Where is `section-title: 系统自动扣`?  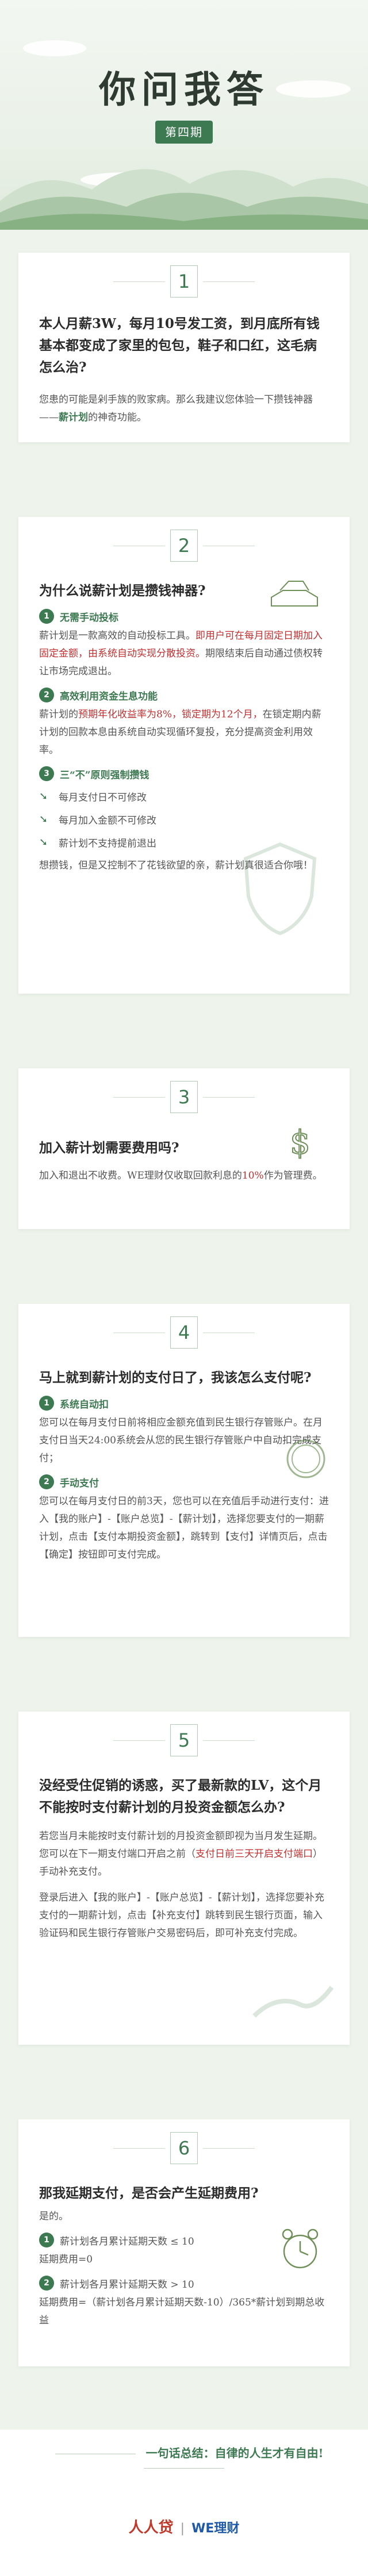
section-title: 系统自动扣 is located at coordinates (84, 1405).